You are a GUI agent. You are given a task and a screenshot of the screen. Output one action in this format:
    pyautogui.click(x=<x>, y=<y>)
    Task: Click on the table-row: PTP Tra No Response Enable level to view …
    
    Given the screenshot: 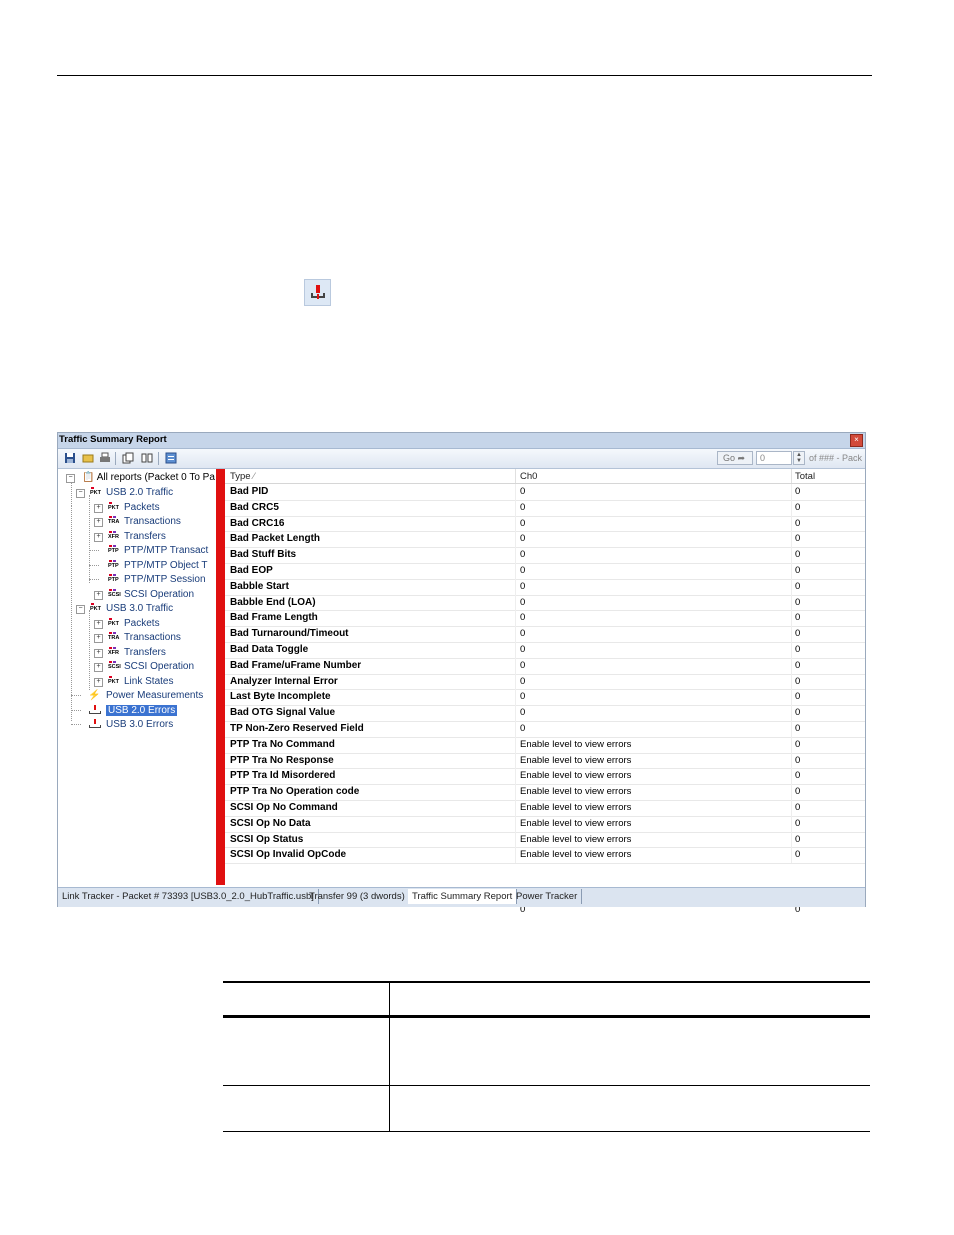 What is the action you would take?
    pyautogui.click(x=545, y=761)
    